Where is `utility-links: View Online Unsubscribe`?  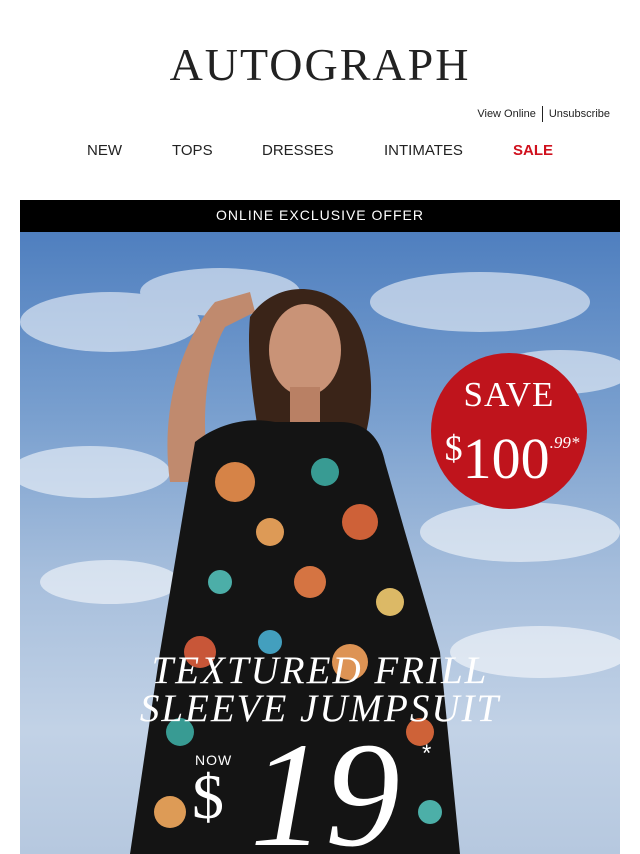 utility-links: View Online Unsubscribe is located at coordinates (543, 114).